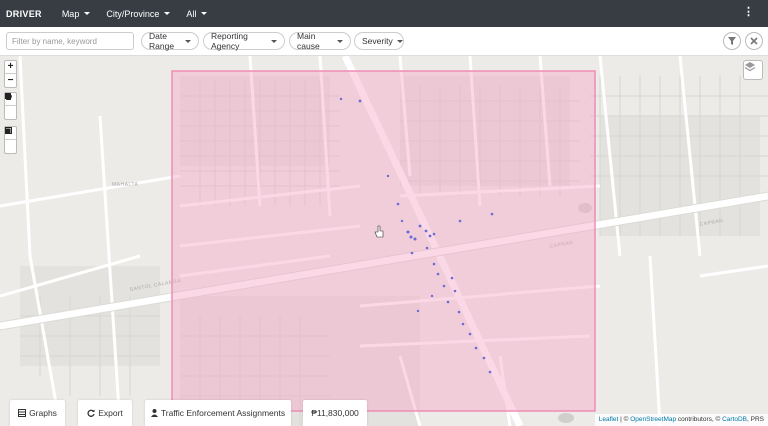  I want to click on severity-label: Severity, so click(377, 41).